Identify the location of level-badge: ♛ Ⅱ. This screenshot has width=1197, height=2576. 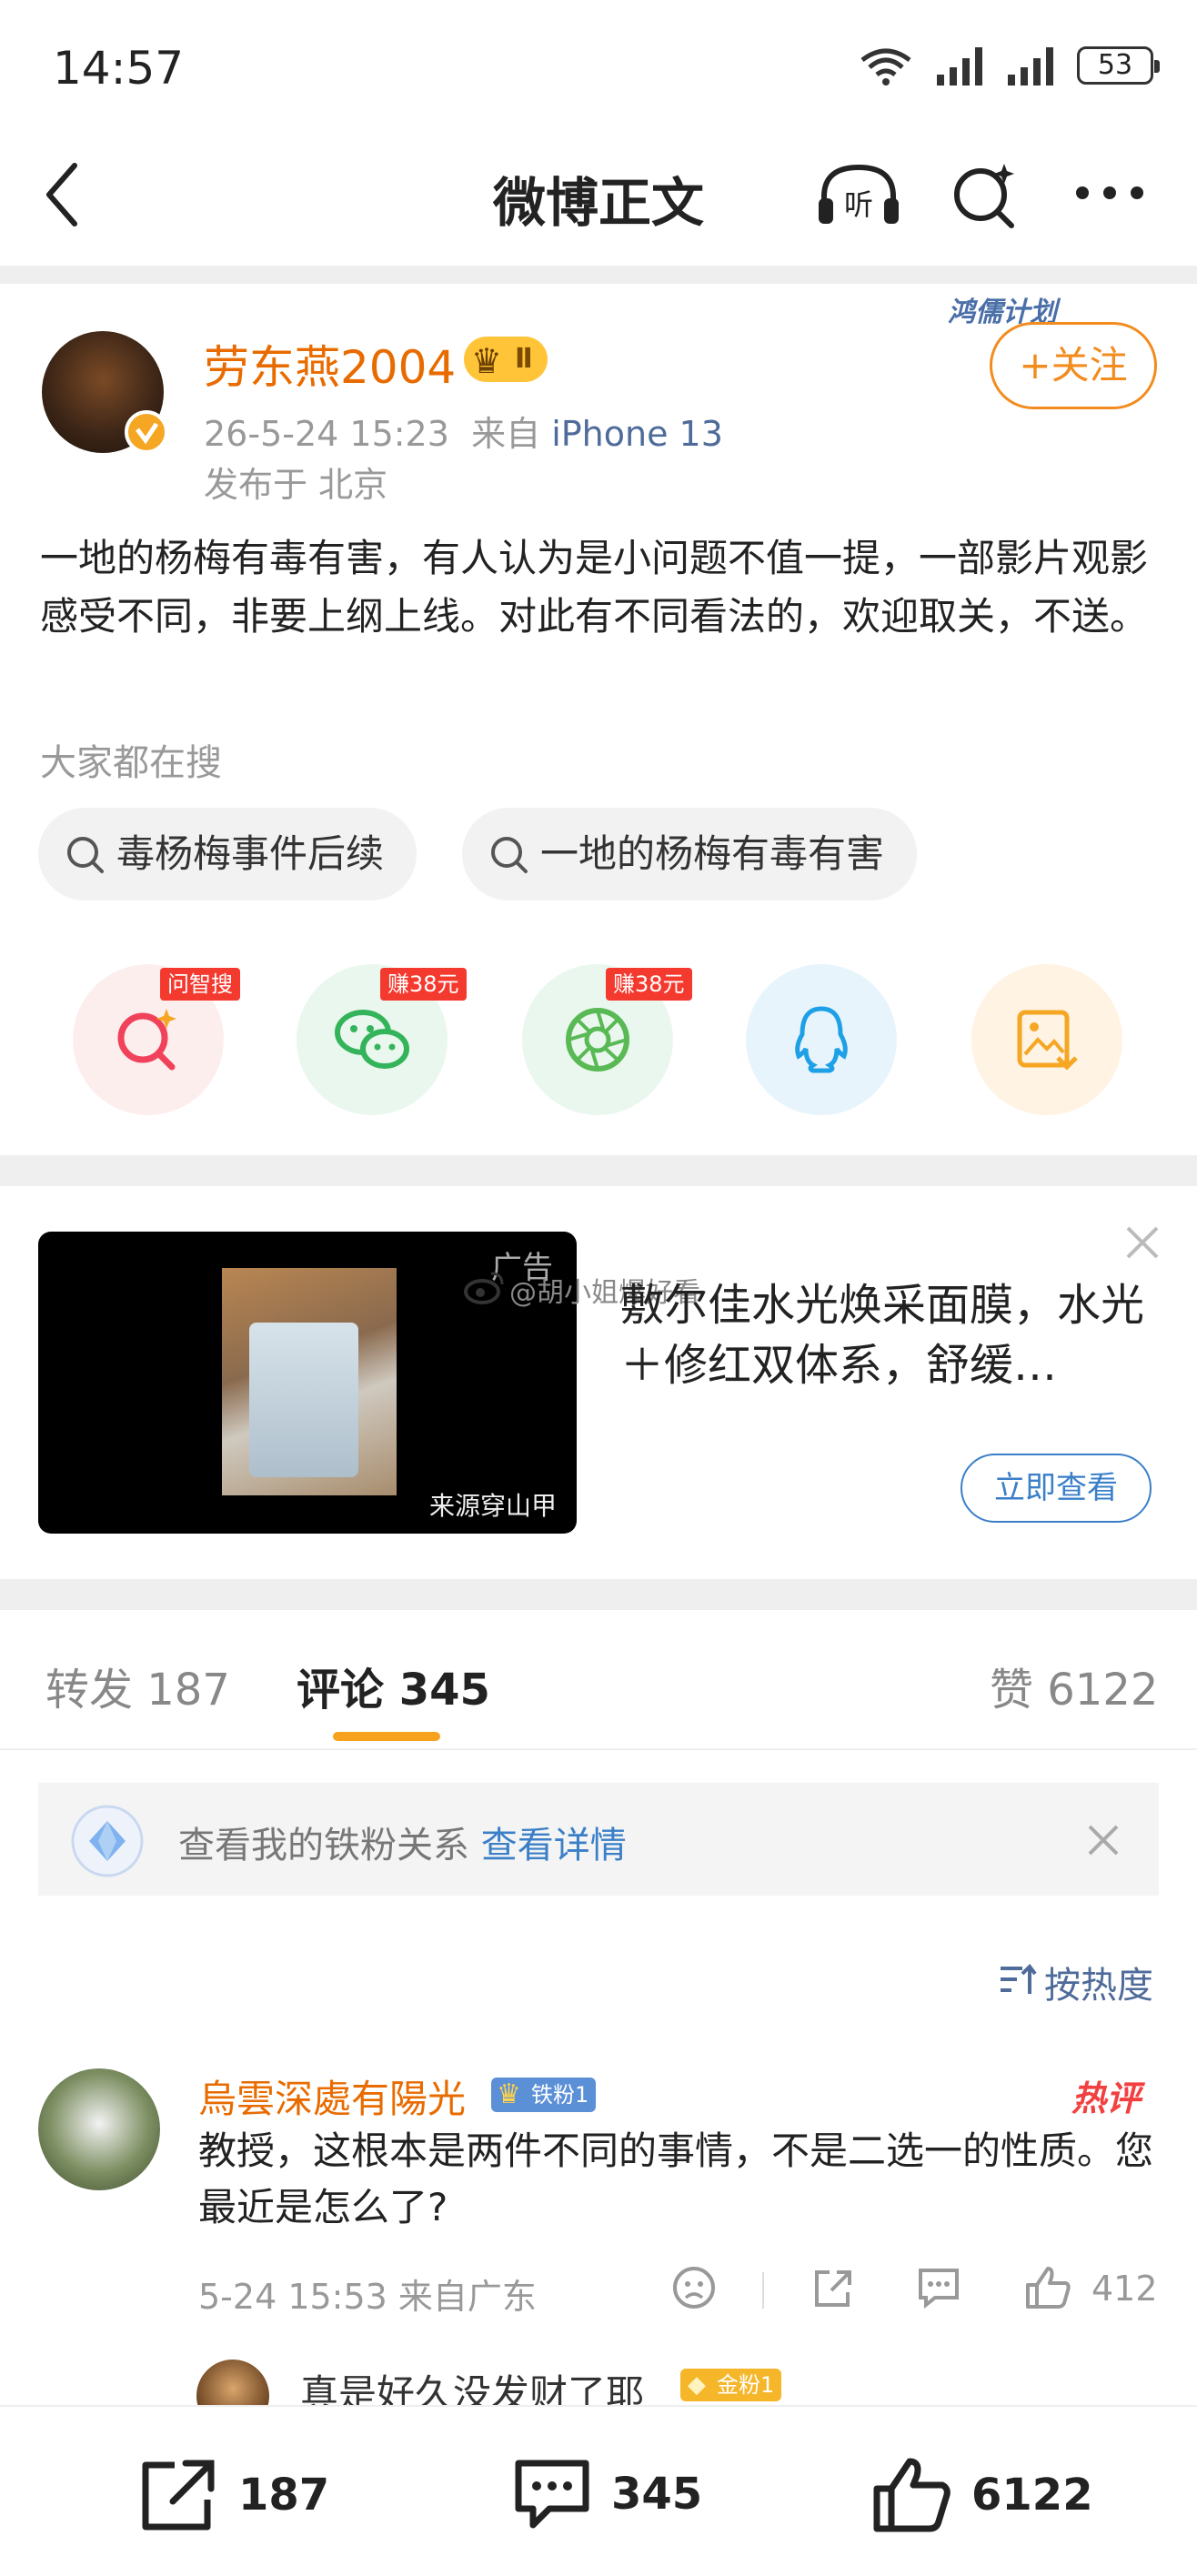
(506, 359).